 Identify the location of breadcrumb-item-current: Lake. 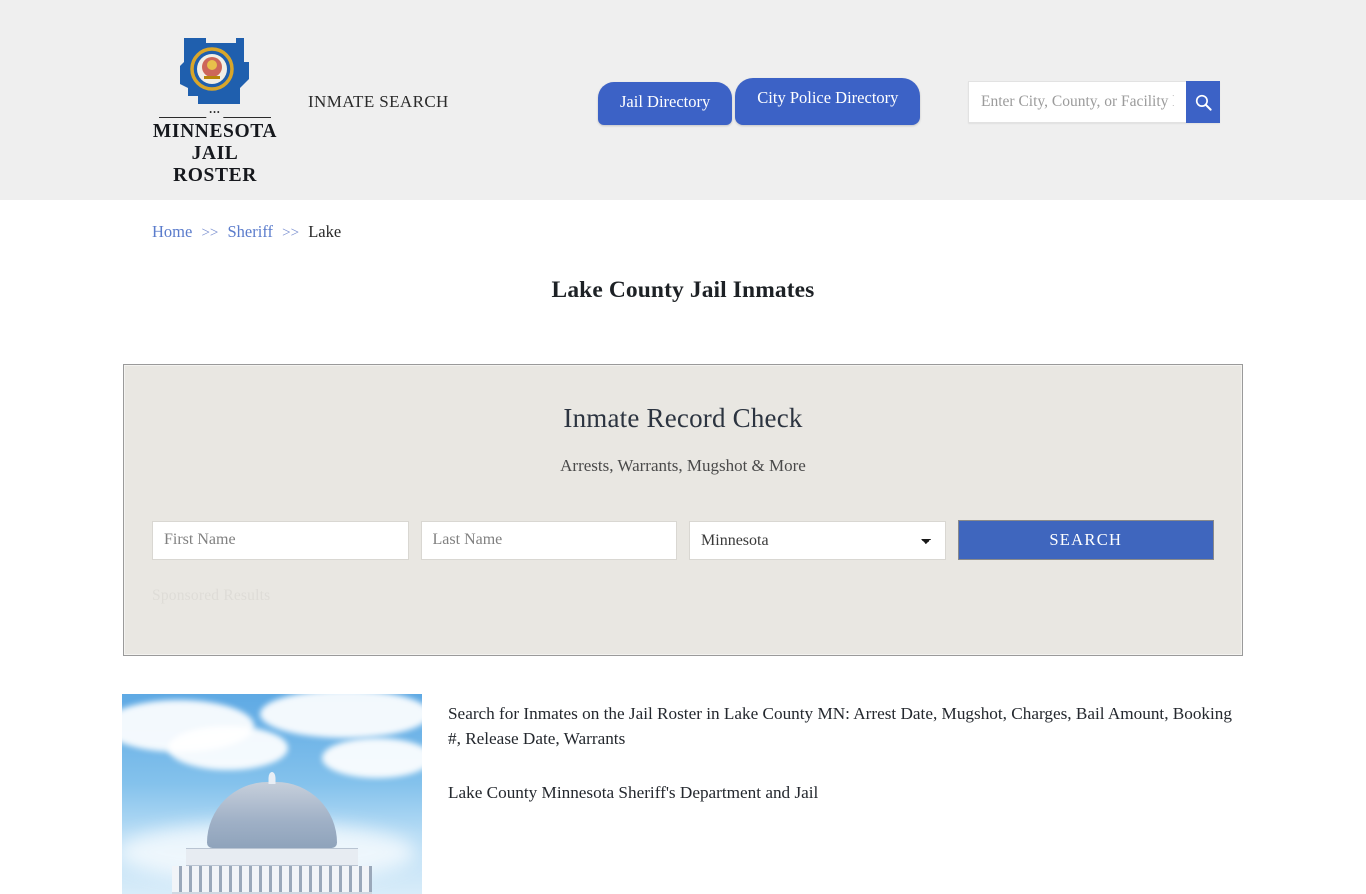
(325, 231).